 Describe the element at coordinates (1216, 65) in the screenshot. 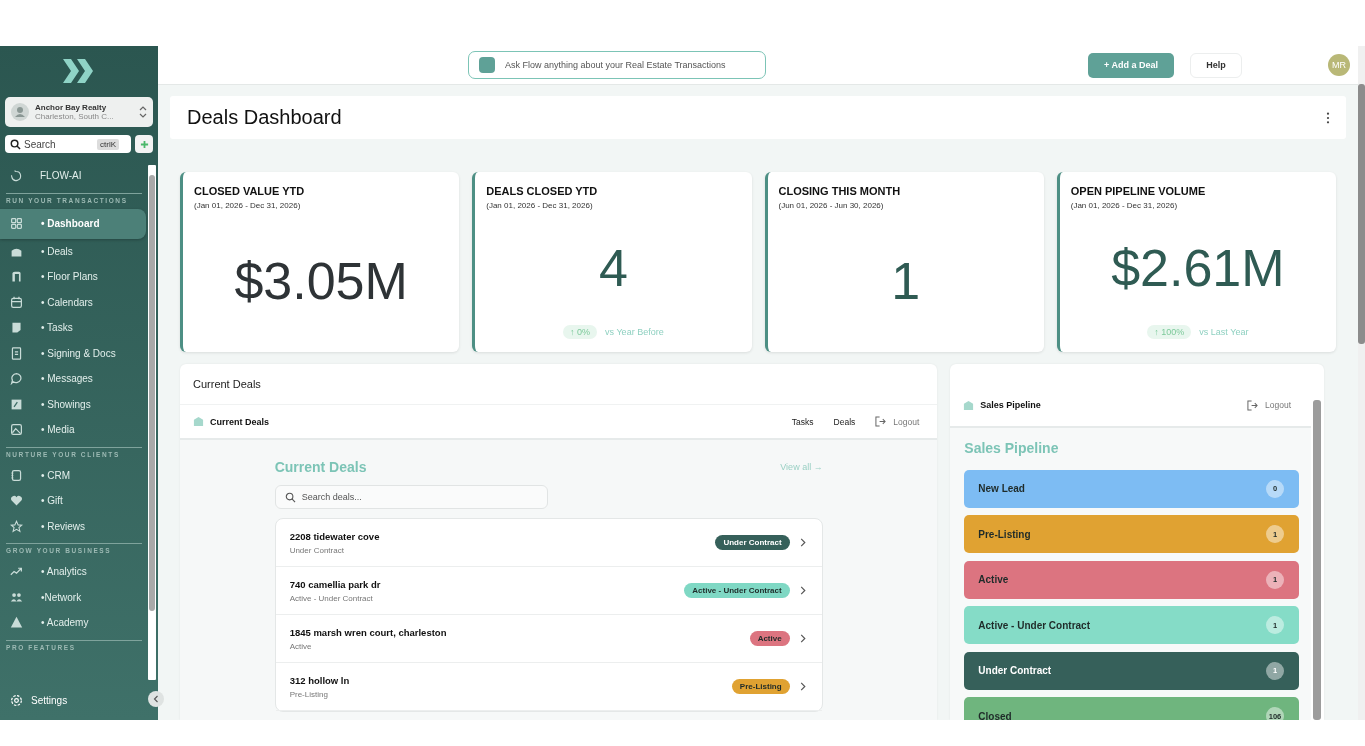

I see `help-button: Help` at that location.